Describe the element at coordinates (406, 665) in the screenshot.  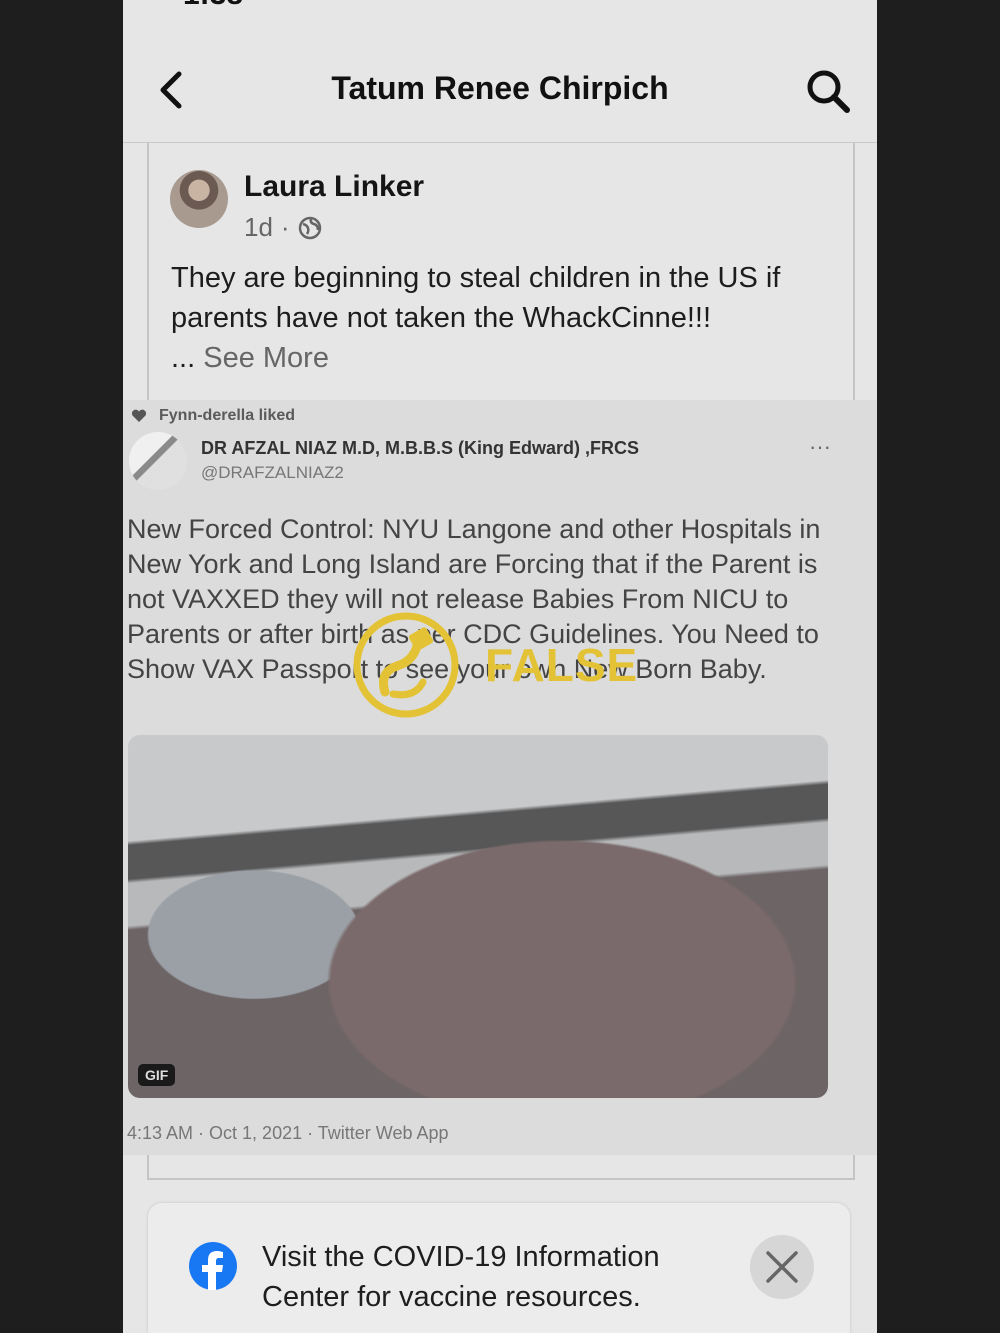
I see `fact-check-icon` at that location.